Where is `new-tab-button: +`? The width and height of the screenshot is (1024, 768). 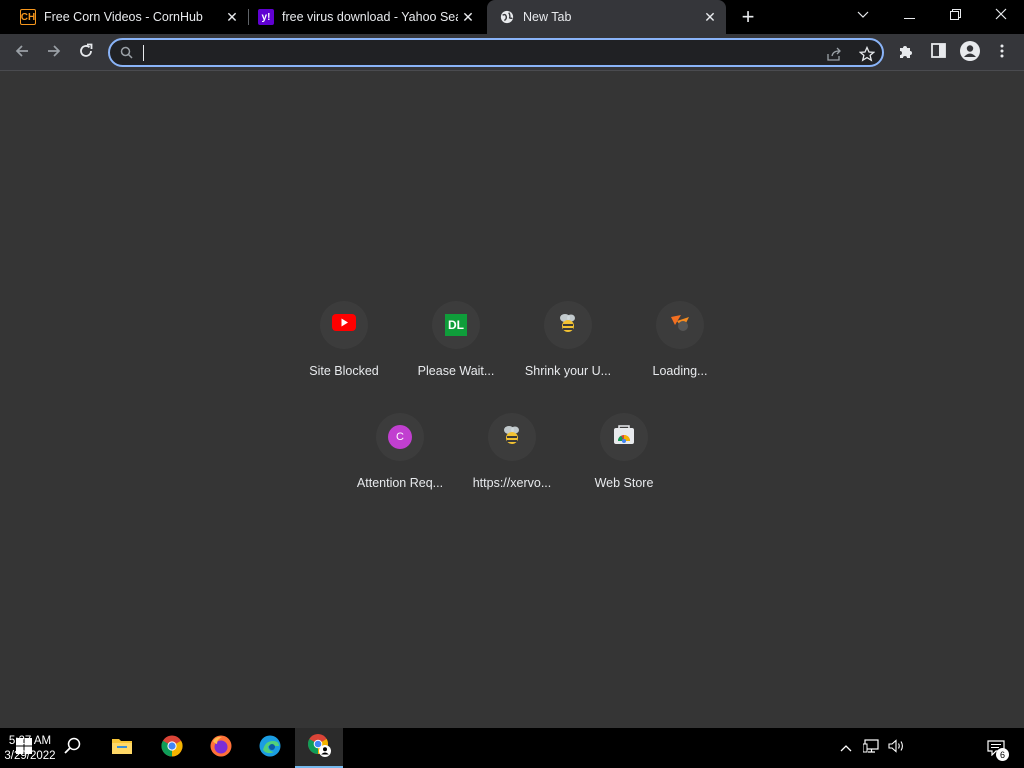
new-tab-button: + is located at coordinates (748, 16).